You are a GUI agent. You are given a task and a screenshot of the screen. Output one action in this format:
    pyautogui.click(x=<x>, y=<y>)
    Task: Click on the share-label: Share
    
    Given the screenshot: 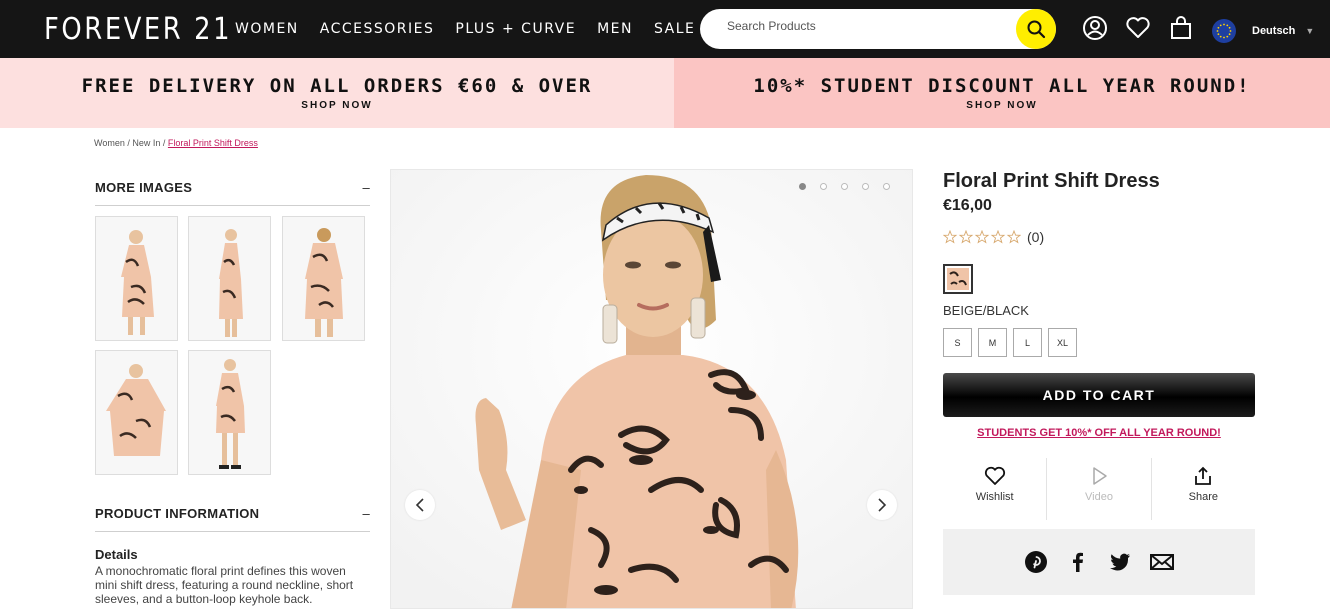 What is the action you would take?
    pyautogui.click(x=1203, y=497)
    